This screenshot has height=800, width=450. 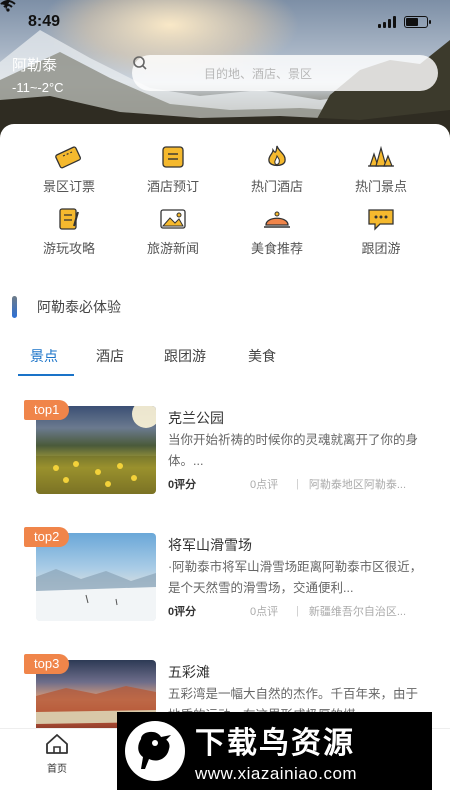 What do you see at coordinates (8, 6) in the screenshot?
I see `wifi-icon` at bounding box center [8, 6].